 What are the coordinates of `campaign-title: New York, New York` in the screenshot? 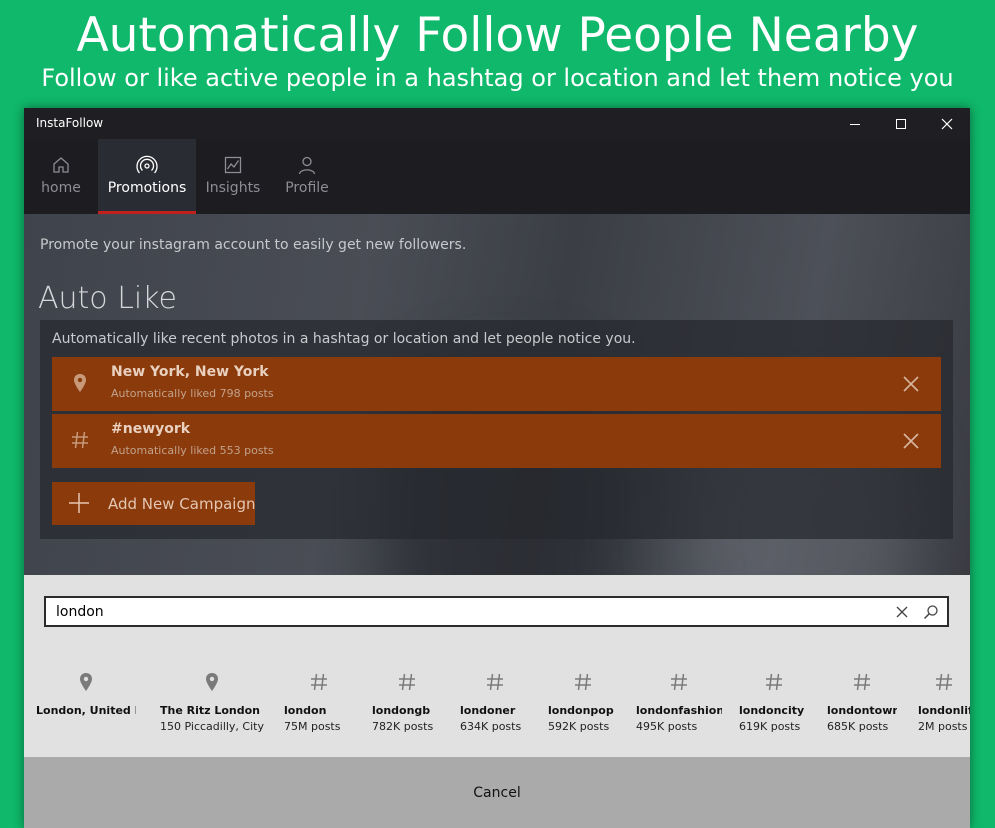 It's located at (190, 372).